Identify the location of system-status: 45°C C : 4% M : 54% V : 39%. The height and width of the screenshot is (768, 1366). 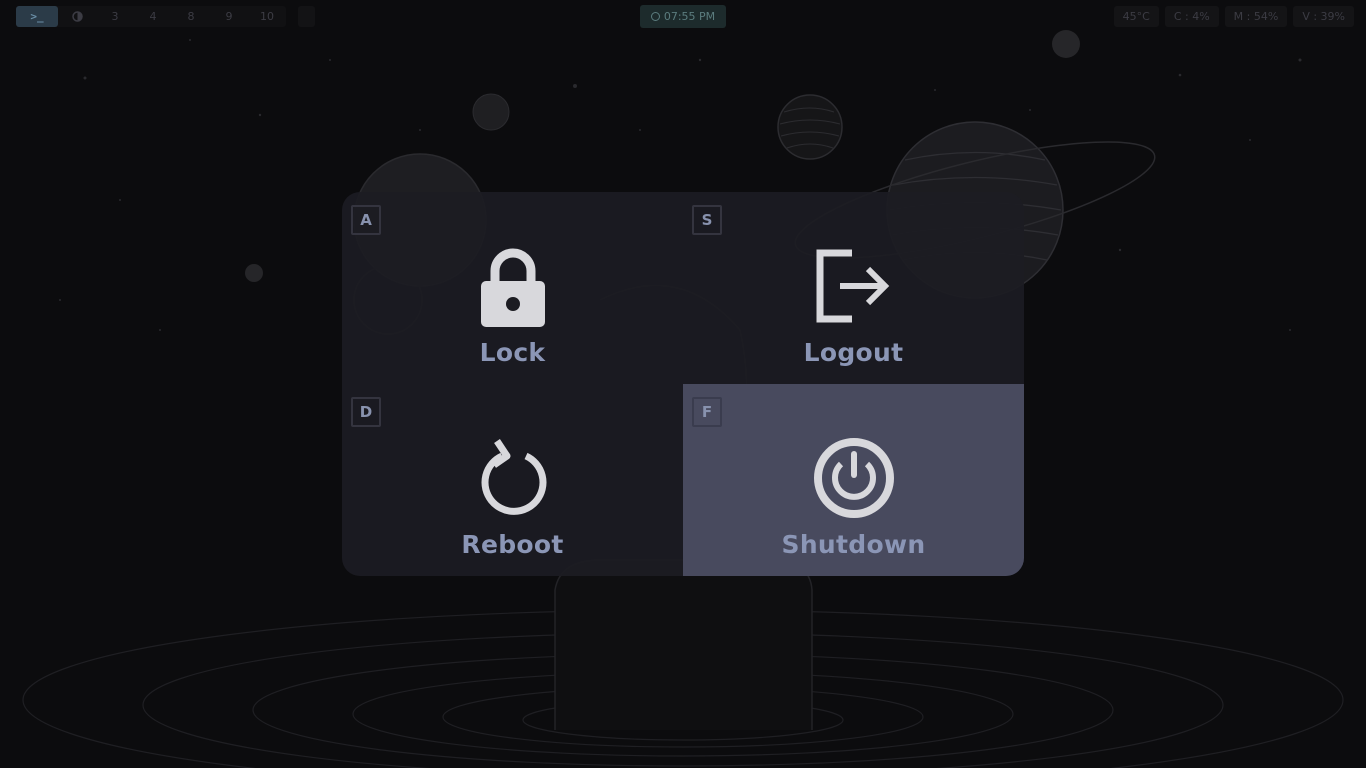
(1234, 16).